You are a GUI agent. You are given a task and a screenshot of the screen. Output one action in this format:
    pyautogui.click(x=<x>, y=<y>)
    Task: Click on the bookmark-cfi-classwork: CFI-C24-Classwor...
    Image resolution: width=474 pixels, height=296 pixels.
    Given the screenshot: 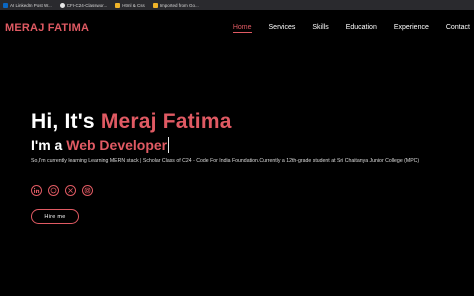 What is the action you would take?
    pyautogui.click(x=83, y=5)
    